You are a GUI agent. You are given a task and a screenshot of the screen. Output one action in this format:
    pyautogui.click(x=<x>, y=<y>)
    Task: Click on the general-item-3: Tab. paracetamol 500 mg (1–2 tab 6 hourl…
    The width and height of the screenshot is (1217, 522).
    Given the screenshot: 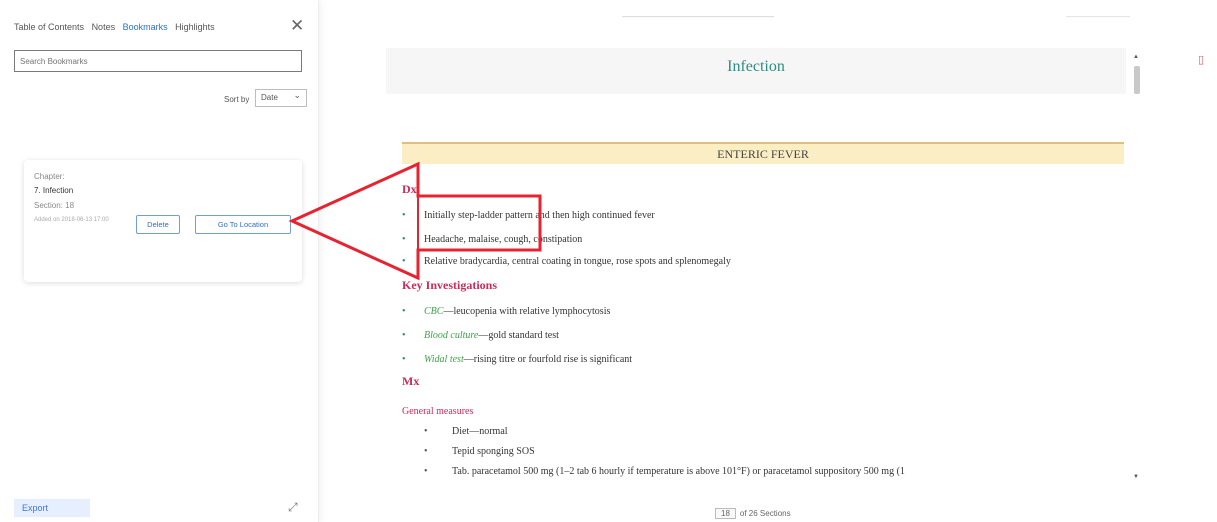 What is the action you would take?
    pyautogui.click(x=678, y=471)
    